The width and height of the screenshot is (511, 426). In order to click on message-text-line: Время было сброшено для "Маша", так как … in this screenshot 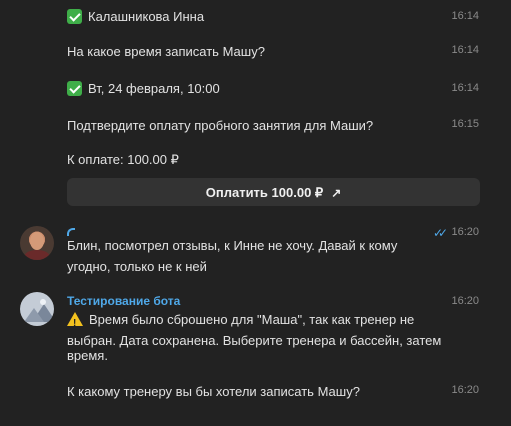, I will do `click(241, 321)`.